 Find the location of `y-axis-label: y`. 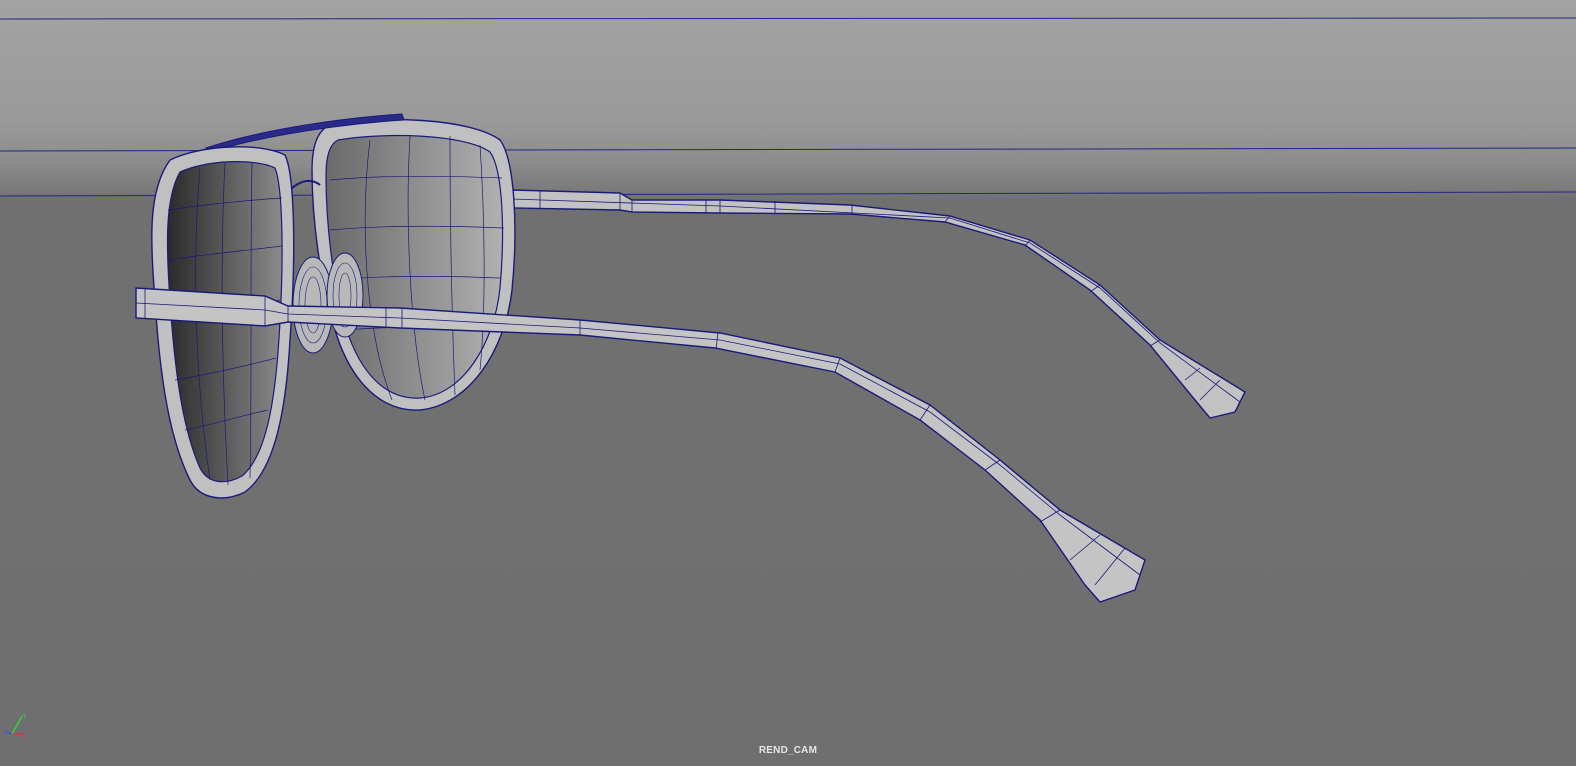

y-axis-label: y is located at coordinates (24, 716).